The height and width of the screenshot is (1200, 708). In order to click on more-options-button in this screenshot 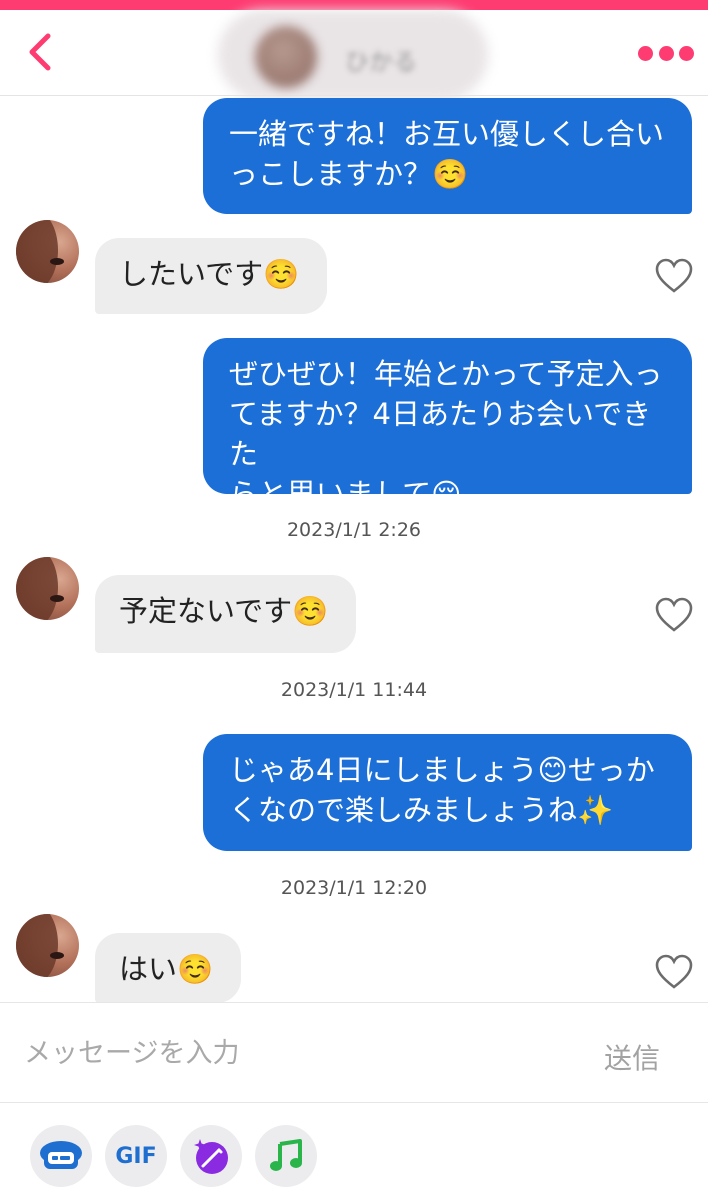, I will do `click(666, 53)`.